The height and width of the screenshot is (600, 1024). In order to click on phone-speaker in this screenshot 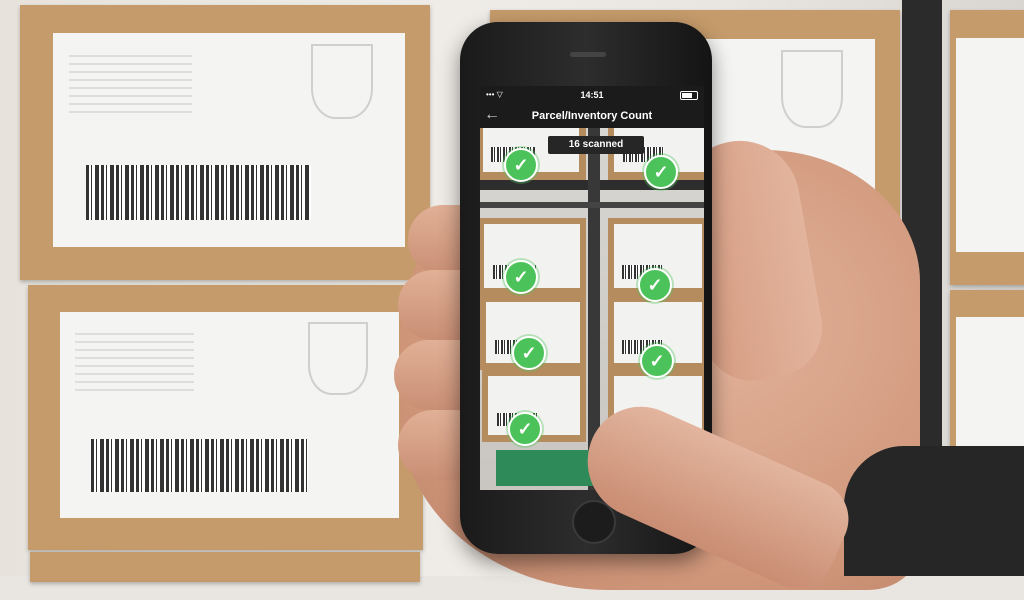, I will do `click(588, 54)`.